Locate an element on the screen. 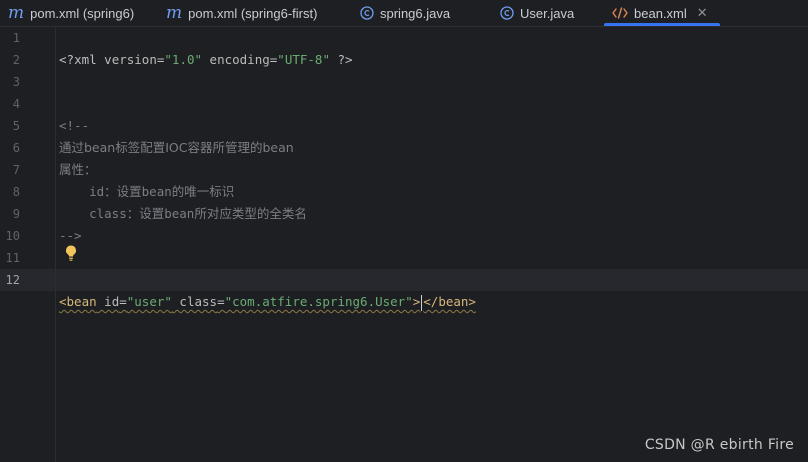 This screenshot has height=462, width=808. token: <? is located at coordinates (67, 59).